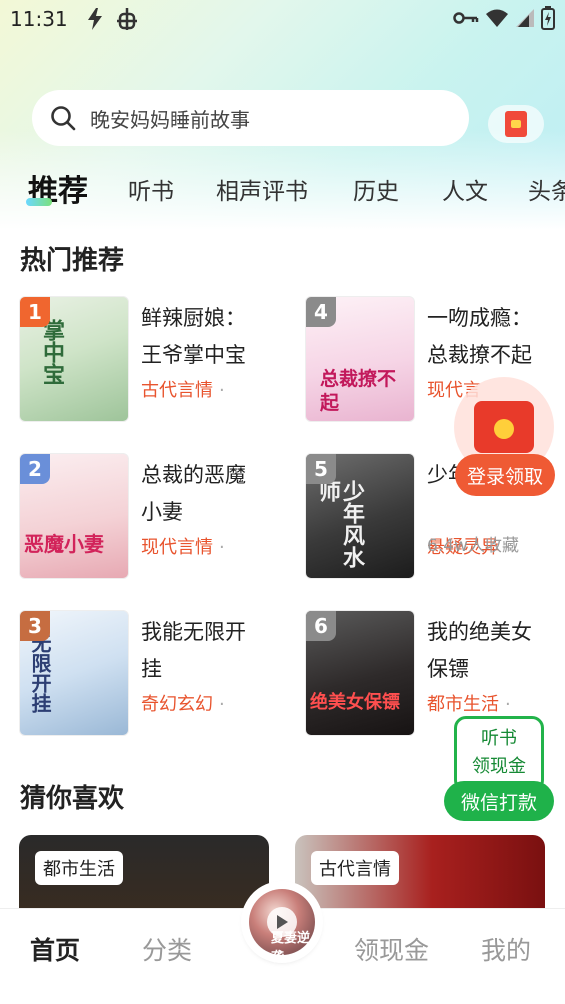  What do you see at coordinates (167, 949) in the screenshot?
I see `nav-category: 分类` at bounding box center [167, 949].